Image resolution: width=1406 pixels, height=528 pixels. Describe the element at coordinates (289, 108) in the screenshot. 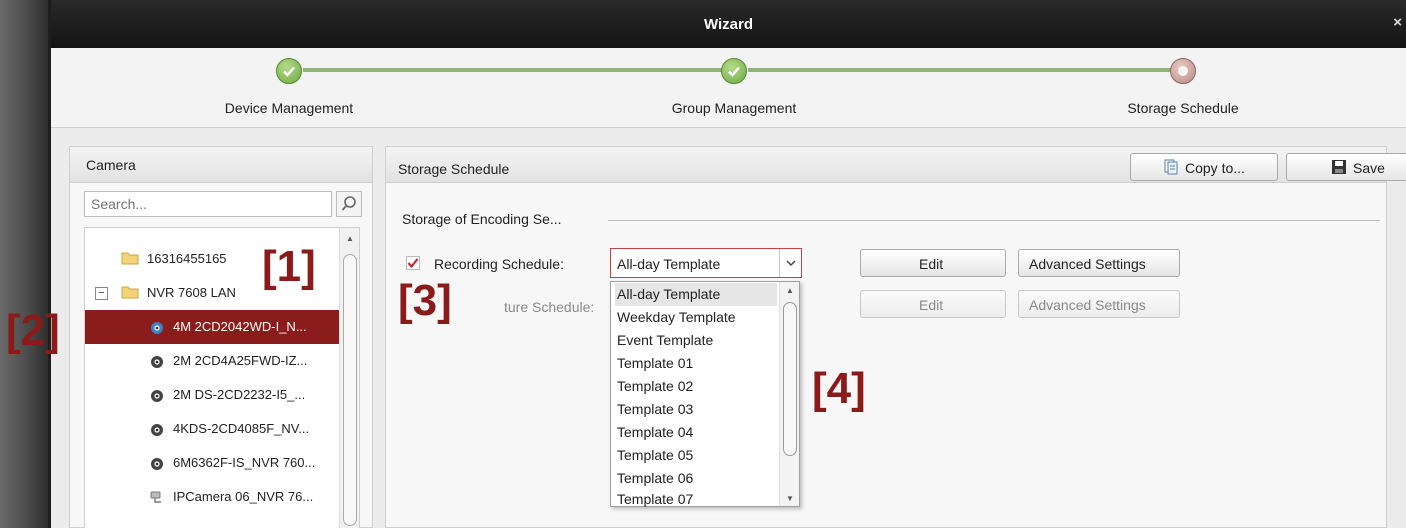

I see `step-label-device-management: Device Management` at that location.